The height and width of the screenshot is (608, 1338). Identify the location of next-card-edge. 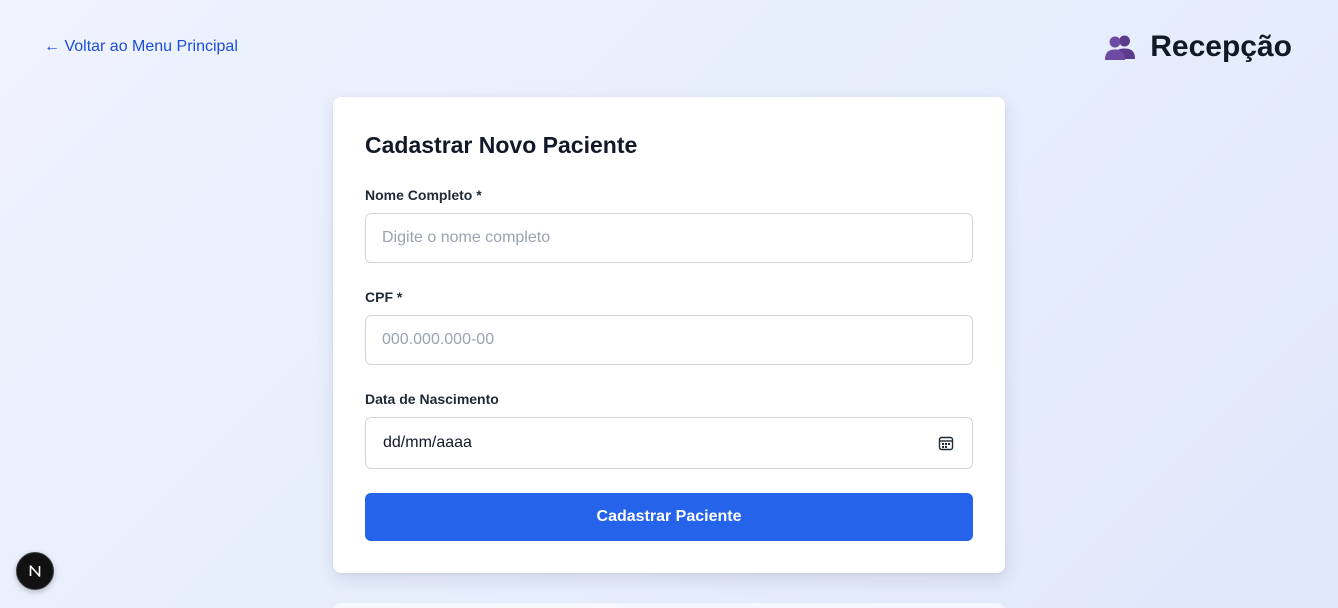
(669, 605).